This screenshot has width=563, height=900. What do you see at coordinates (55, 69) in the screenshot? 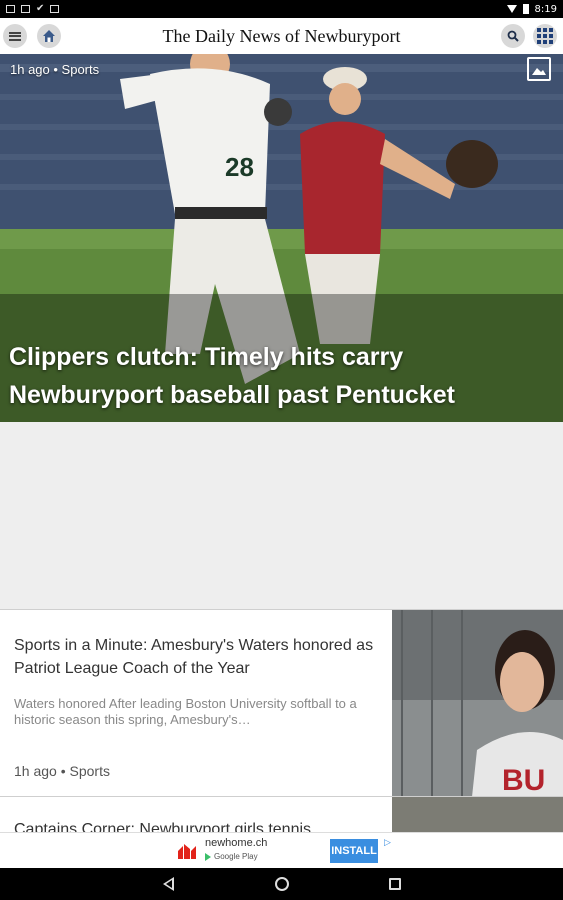
I see `hero-meta: 1h ago • Sports` at bounding box center [55, 69].